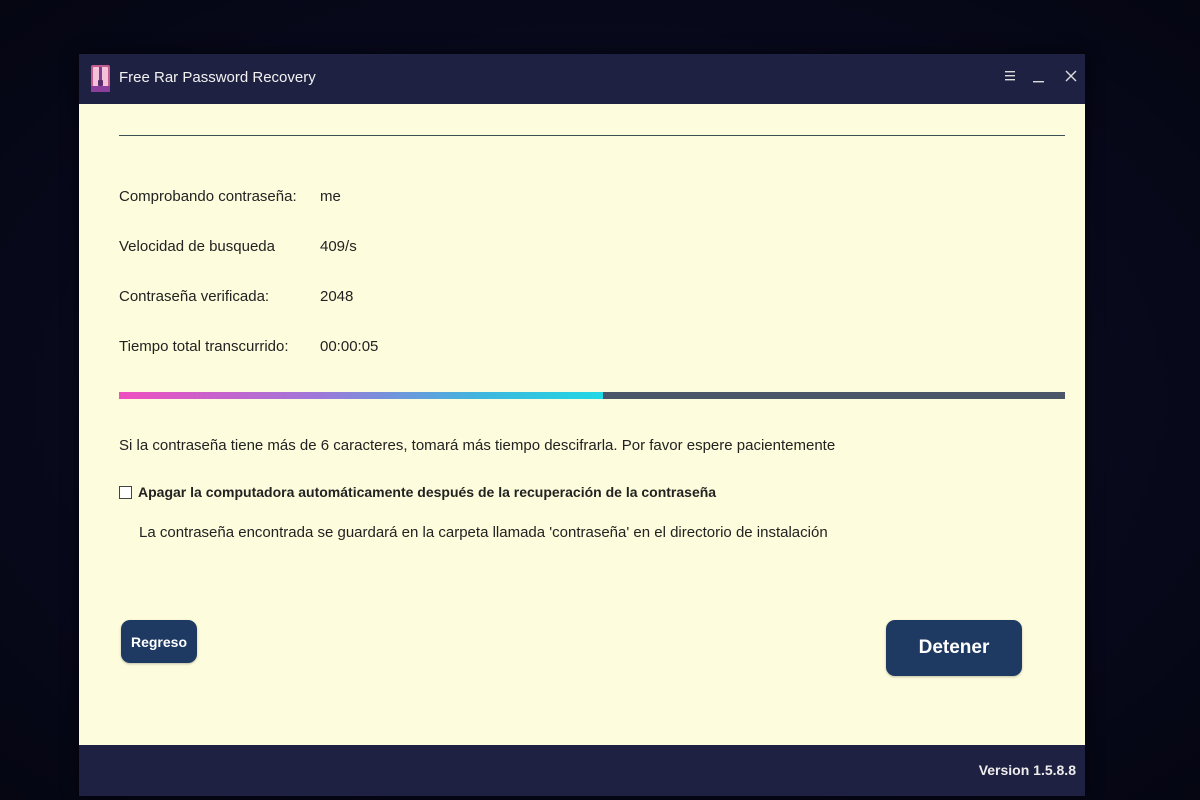 This screenshot has width=1200, height=800. Describe the element at coordinates (954, 648) in the screenshot. I see `stop-button: Detener` at that location.